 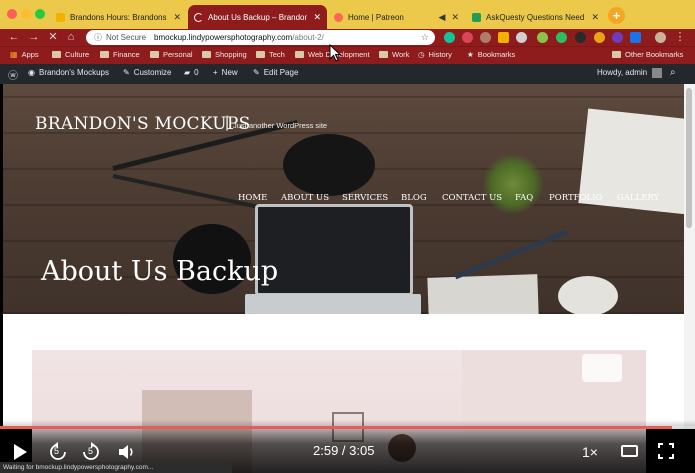 What do you see at coordinates (647, 54) in the screenshot?
I see `bookmark-other: Other Bookmarks` at bounding box center [647, 54].